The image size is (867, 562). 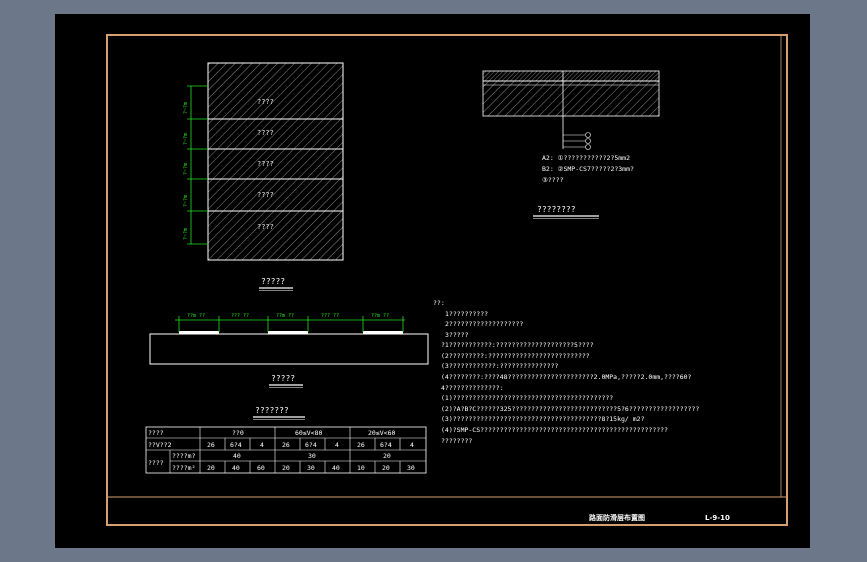 I want to click on table-title: ???????, so click(x=272, y=410).